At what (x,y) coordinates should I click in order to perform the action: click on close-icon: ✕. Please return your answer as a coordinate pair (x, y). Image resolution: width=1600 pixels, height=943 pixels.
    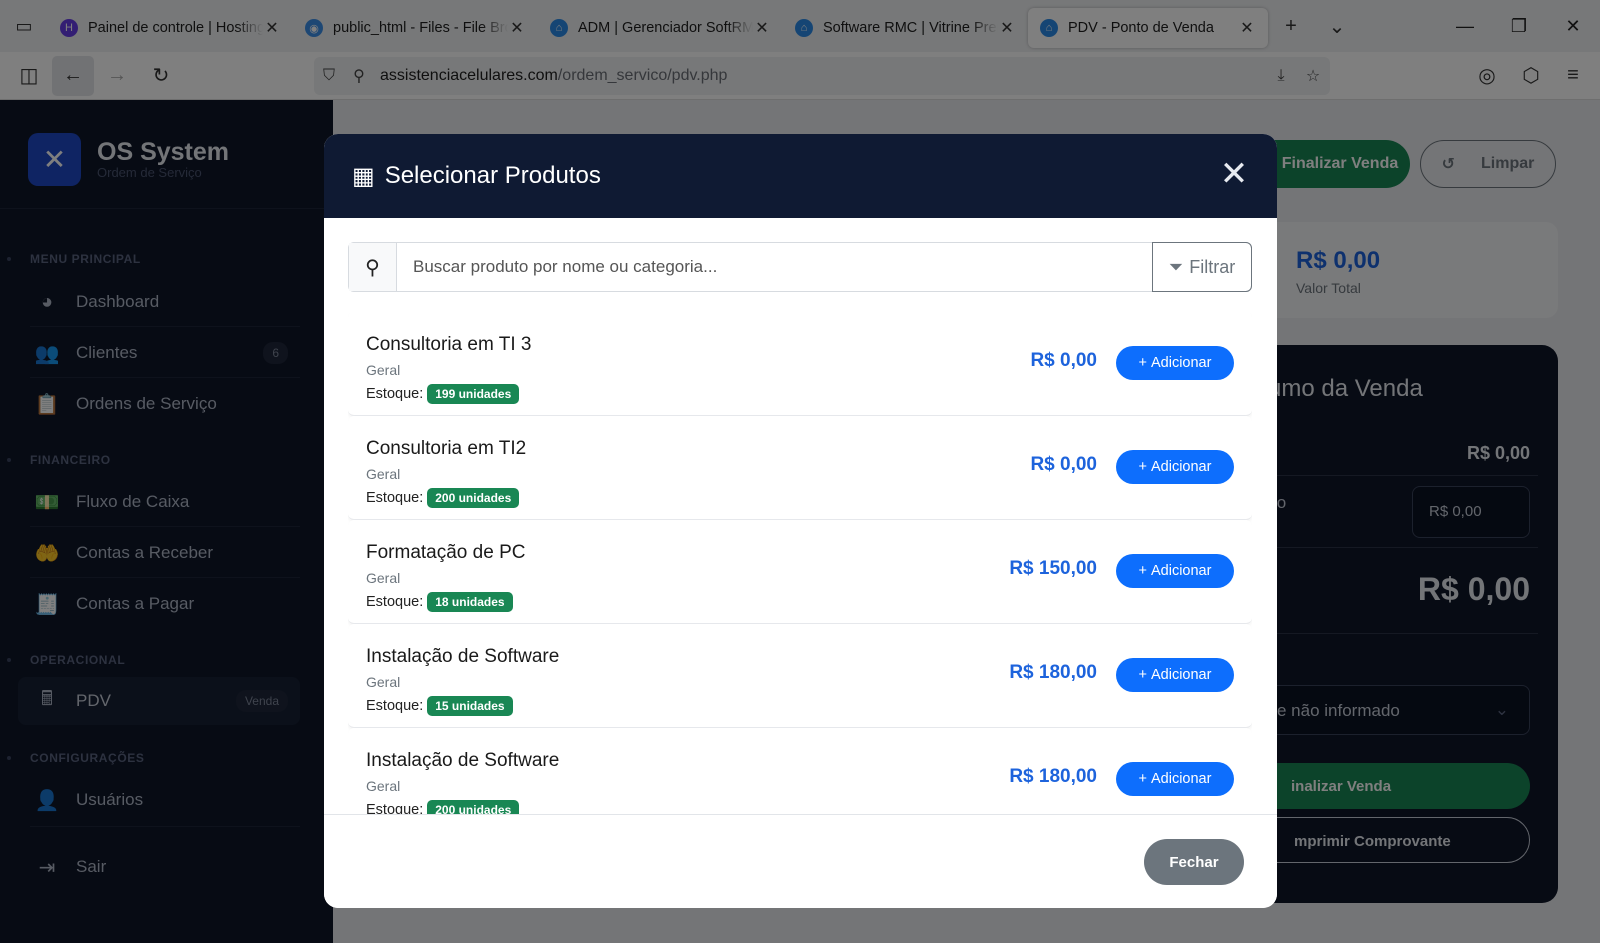
    Looking at the image, I should click on (1234, 174).